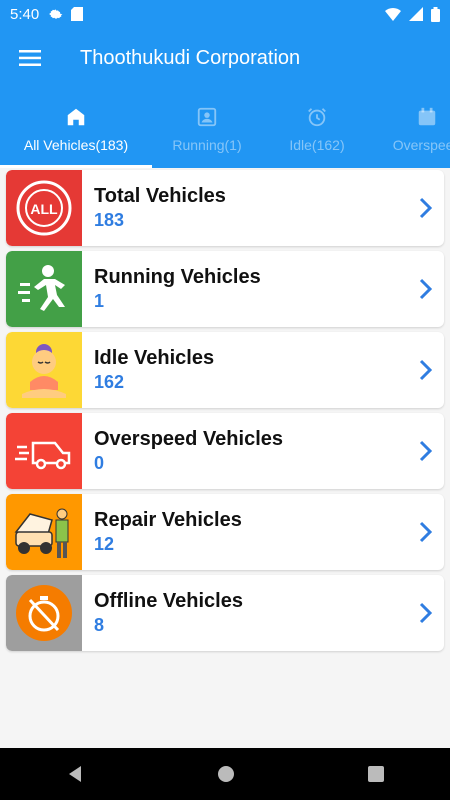 The height and width of the screenshot is (800, 450). Describe the element at coordinates (99, 463) in the screenshot. I see `category-count: 0` at that location.